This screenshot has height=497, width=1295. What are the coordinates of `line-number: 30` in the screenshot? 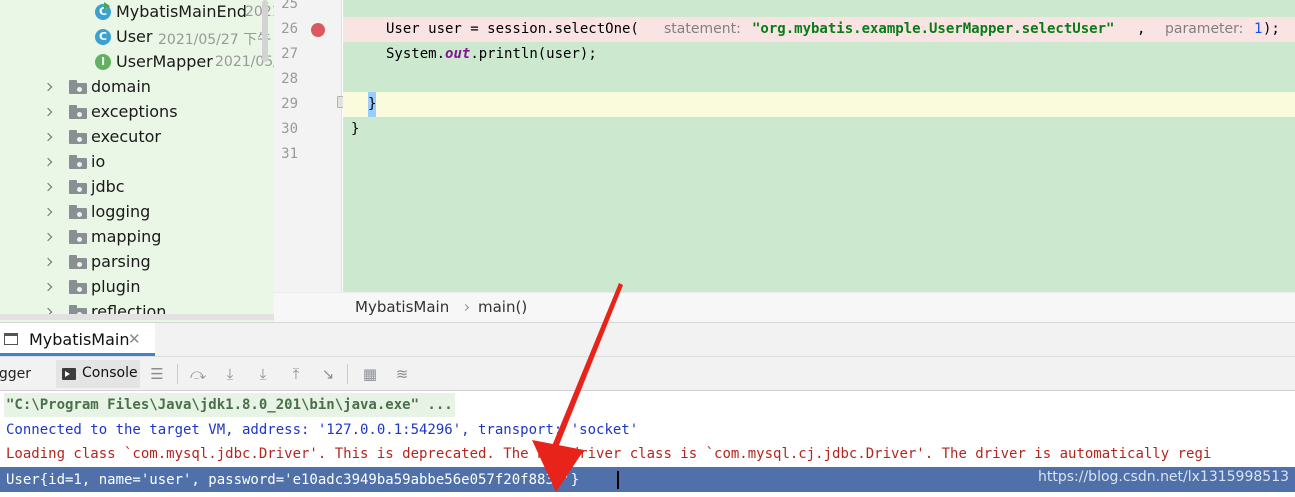 It's located at (289, 129).